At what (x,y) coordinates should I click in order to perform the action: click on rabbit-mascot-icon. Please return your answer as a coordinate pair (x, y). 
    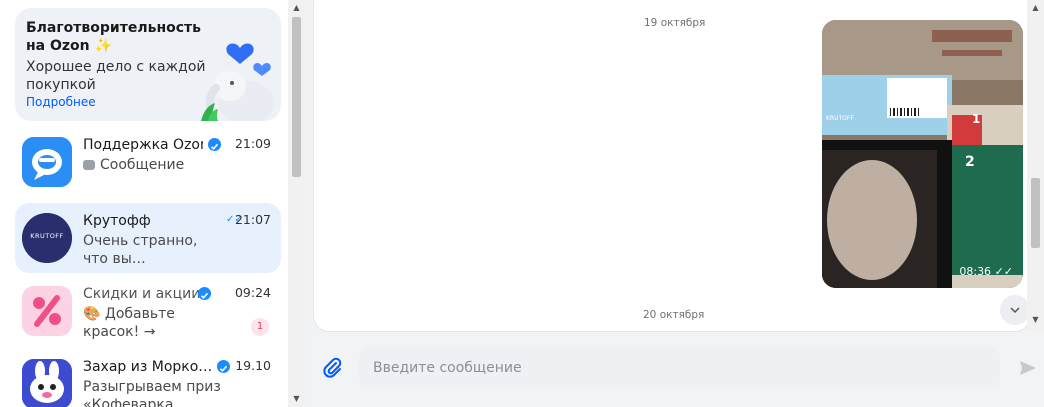
    Looking at the image, I should click on (47, 383).